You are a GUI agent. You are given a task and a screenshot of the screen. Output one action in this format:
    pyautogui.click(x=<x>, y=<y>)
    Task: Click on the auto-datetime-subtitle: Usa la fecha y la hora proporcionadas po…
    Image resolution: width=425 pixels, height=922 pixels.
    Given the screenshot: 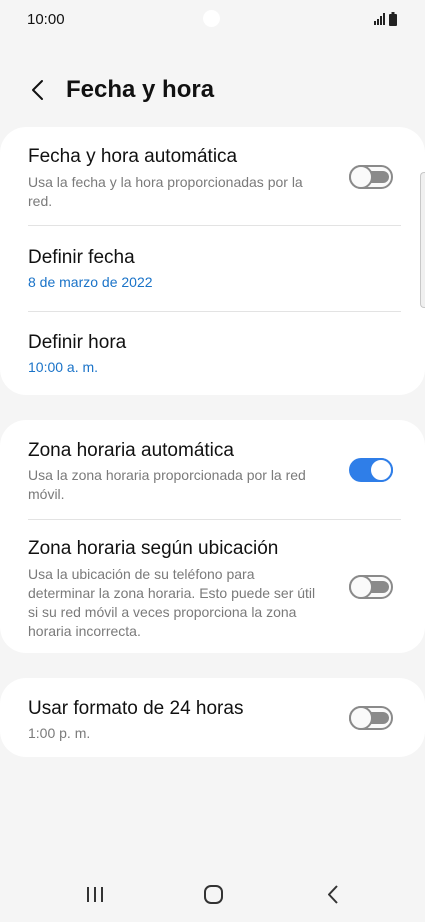 What is the action you would take?
    pyautogui.click(x=165, y=191)
    